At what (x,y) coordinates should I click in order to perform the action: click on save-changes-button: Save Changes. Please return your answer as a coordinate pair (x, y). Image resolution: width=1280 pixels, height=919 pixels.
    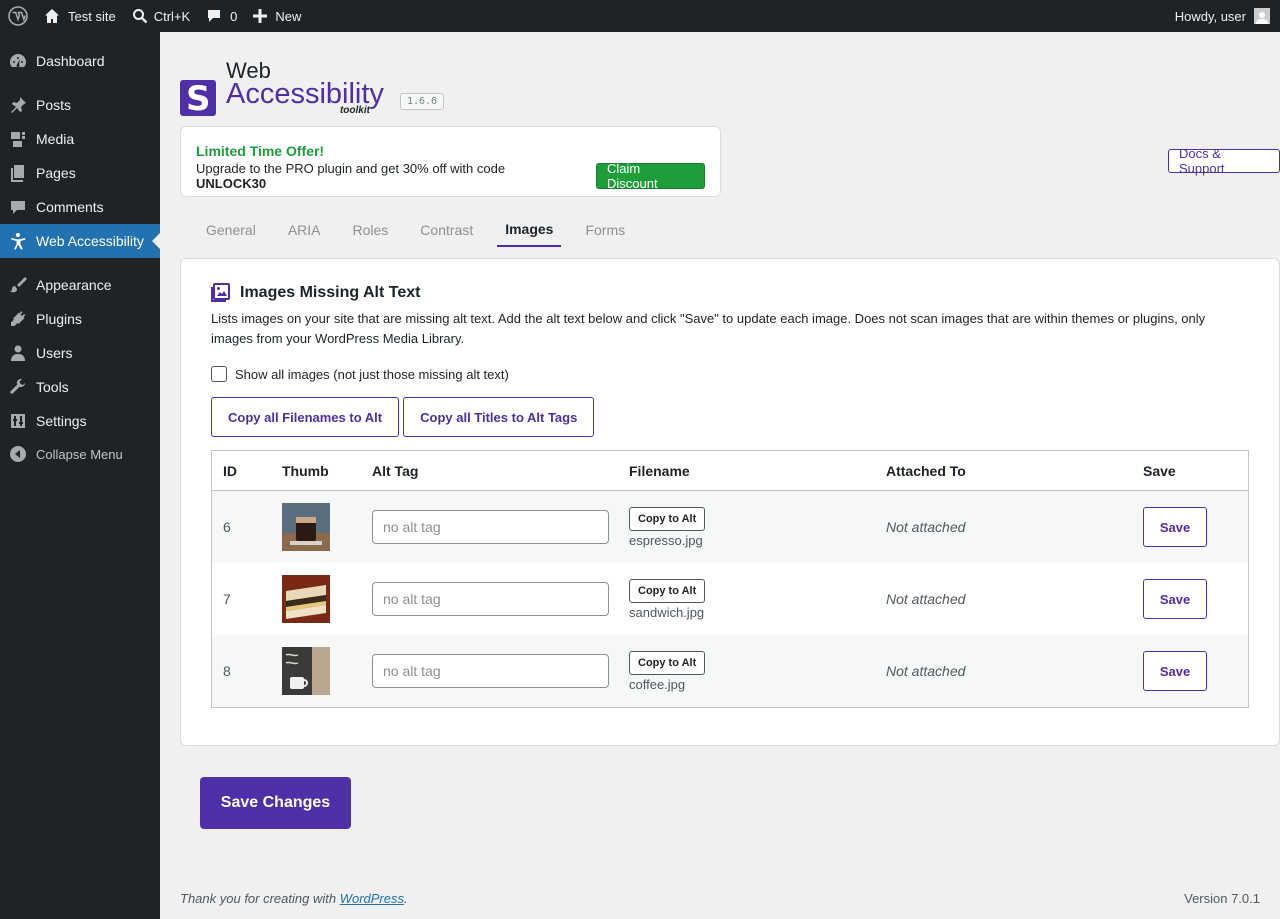
    Looking at the image, I should click on (275, 803).